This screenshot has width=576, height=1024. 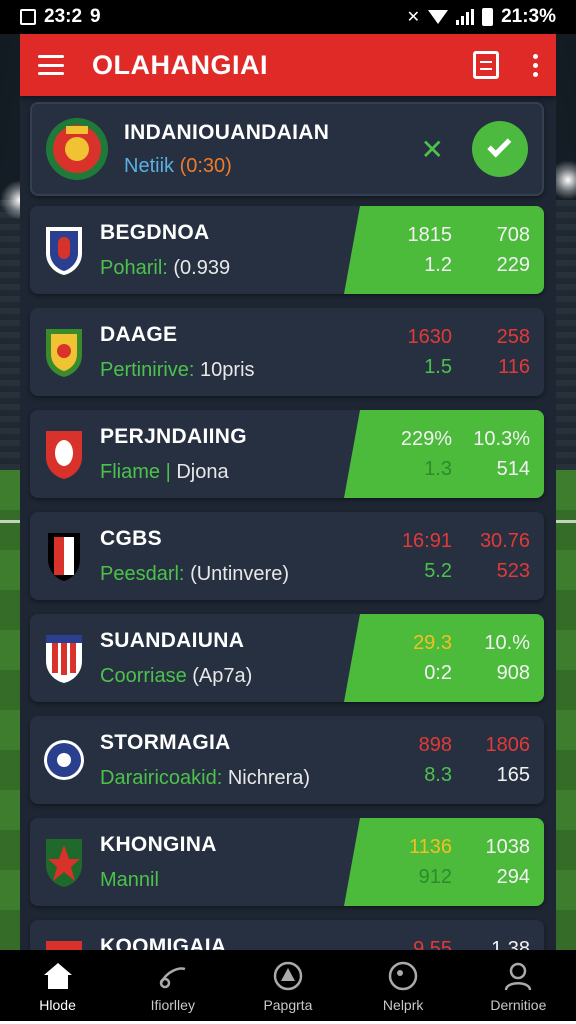 What do you see at coordinates (444, 454) in the screenshot?
I see `odds-panel: 229% 10.3% 1.3 514` at bounding box center [444, 454].